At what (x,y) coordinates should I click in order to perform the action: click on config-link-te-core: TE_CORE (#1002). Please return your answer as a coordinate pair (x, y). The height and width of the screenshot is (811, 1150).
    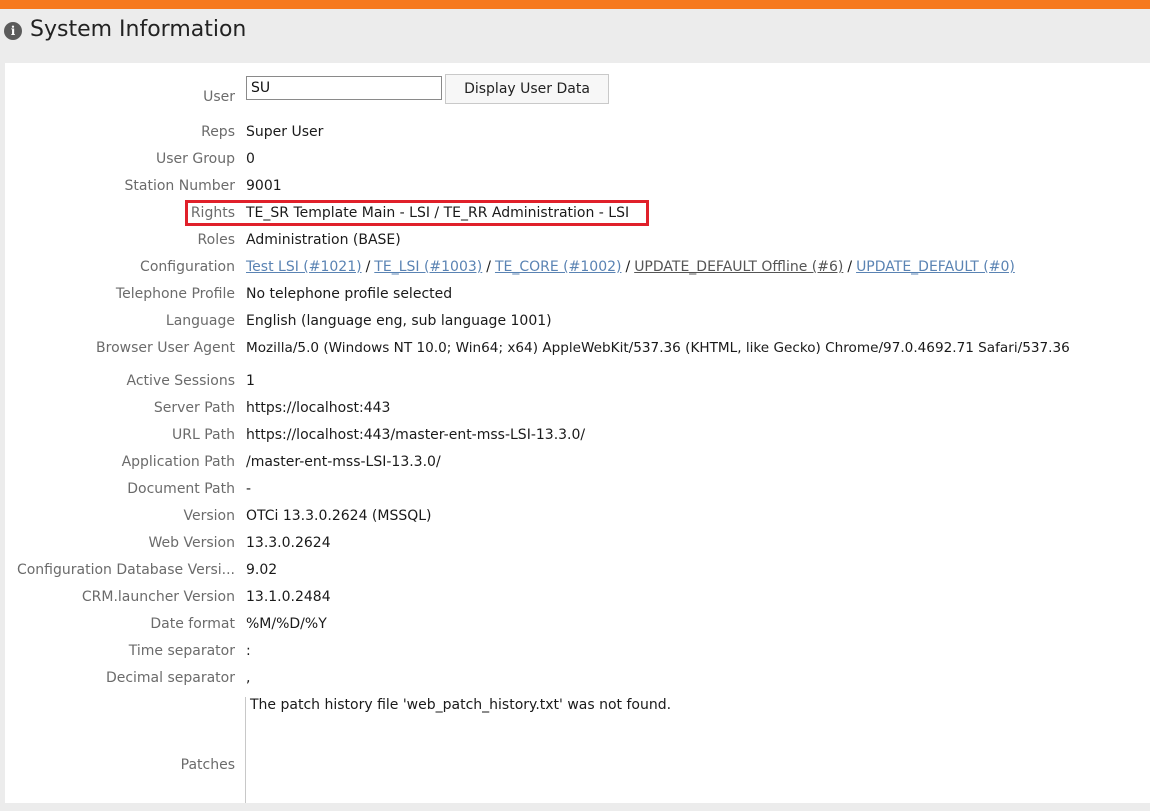
    Looking at the image, I should click on (558, 267).